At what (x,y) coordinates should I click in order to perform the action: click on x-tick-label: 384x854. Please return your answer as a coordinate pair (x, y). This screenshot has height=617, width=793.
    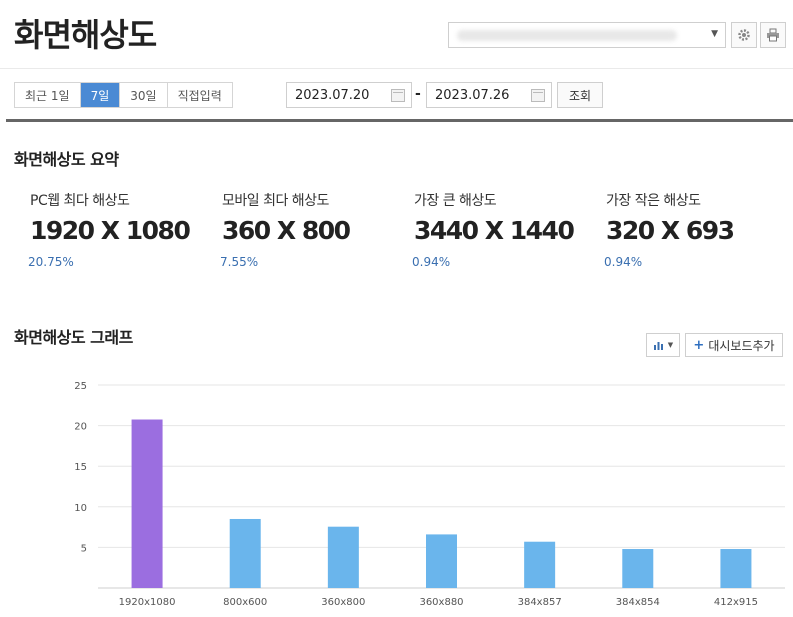
    Looking at the image, I should click on (638, 602).